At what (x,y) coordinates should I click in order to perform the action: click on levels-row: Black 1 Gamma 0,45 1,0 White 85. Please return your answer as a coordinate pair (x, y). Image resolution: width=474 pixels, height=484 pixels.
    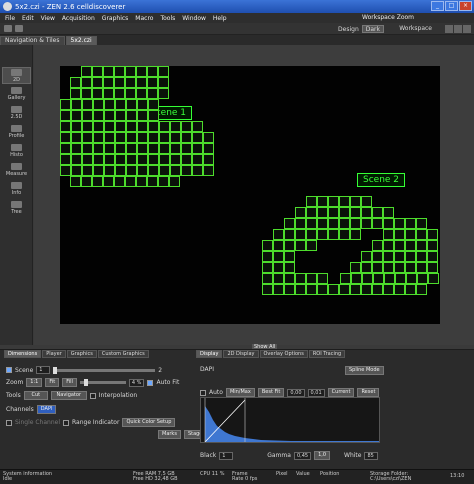
    Looking at the image, I should click on (289, 455).